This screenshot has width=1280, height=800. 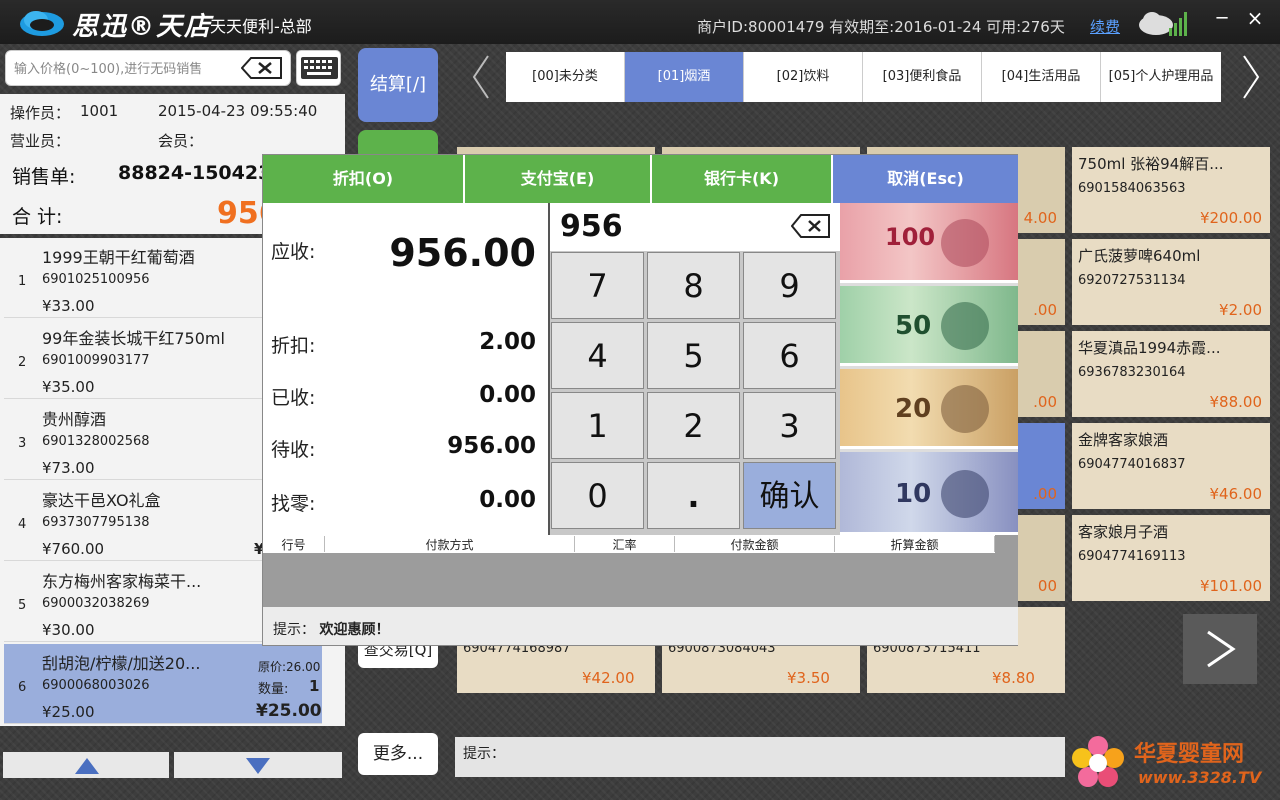 I want to click on key-0: 0, so click(x=597, y=495).